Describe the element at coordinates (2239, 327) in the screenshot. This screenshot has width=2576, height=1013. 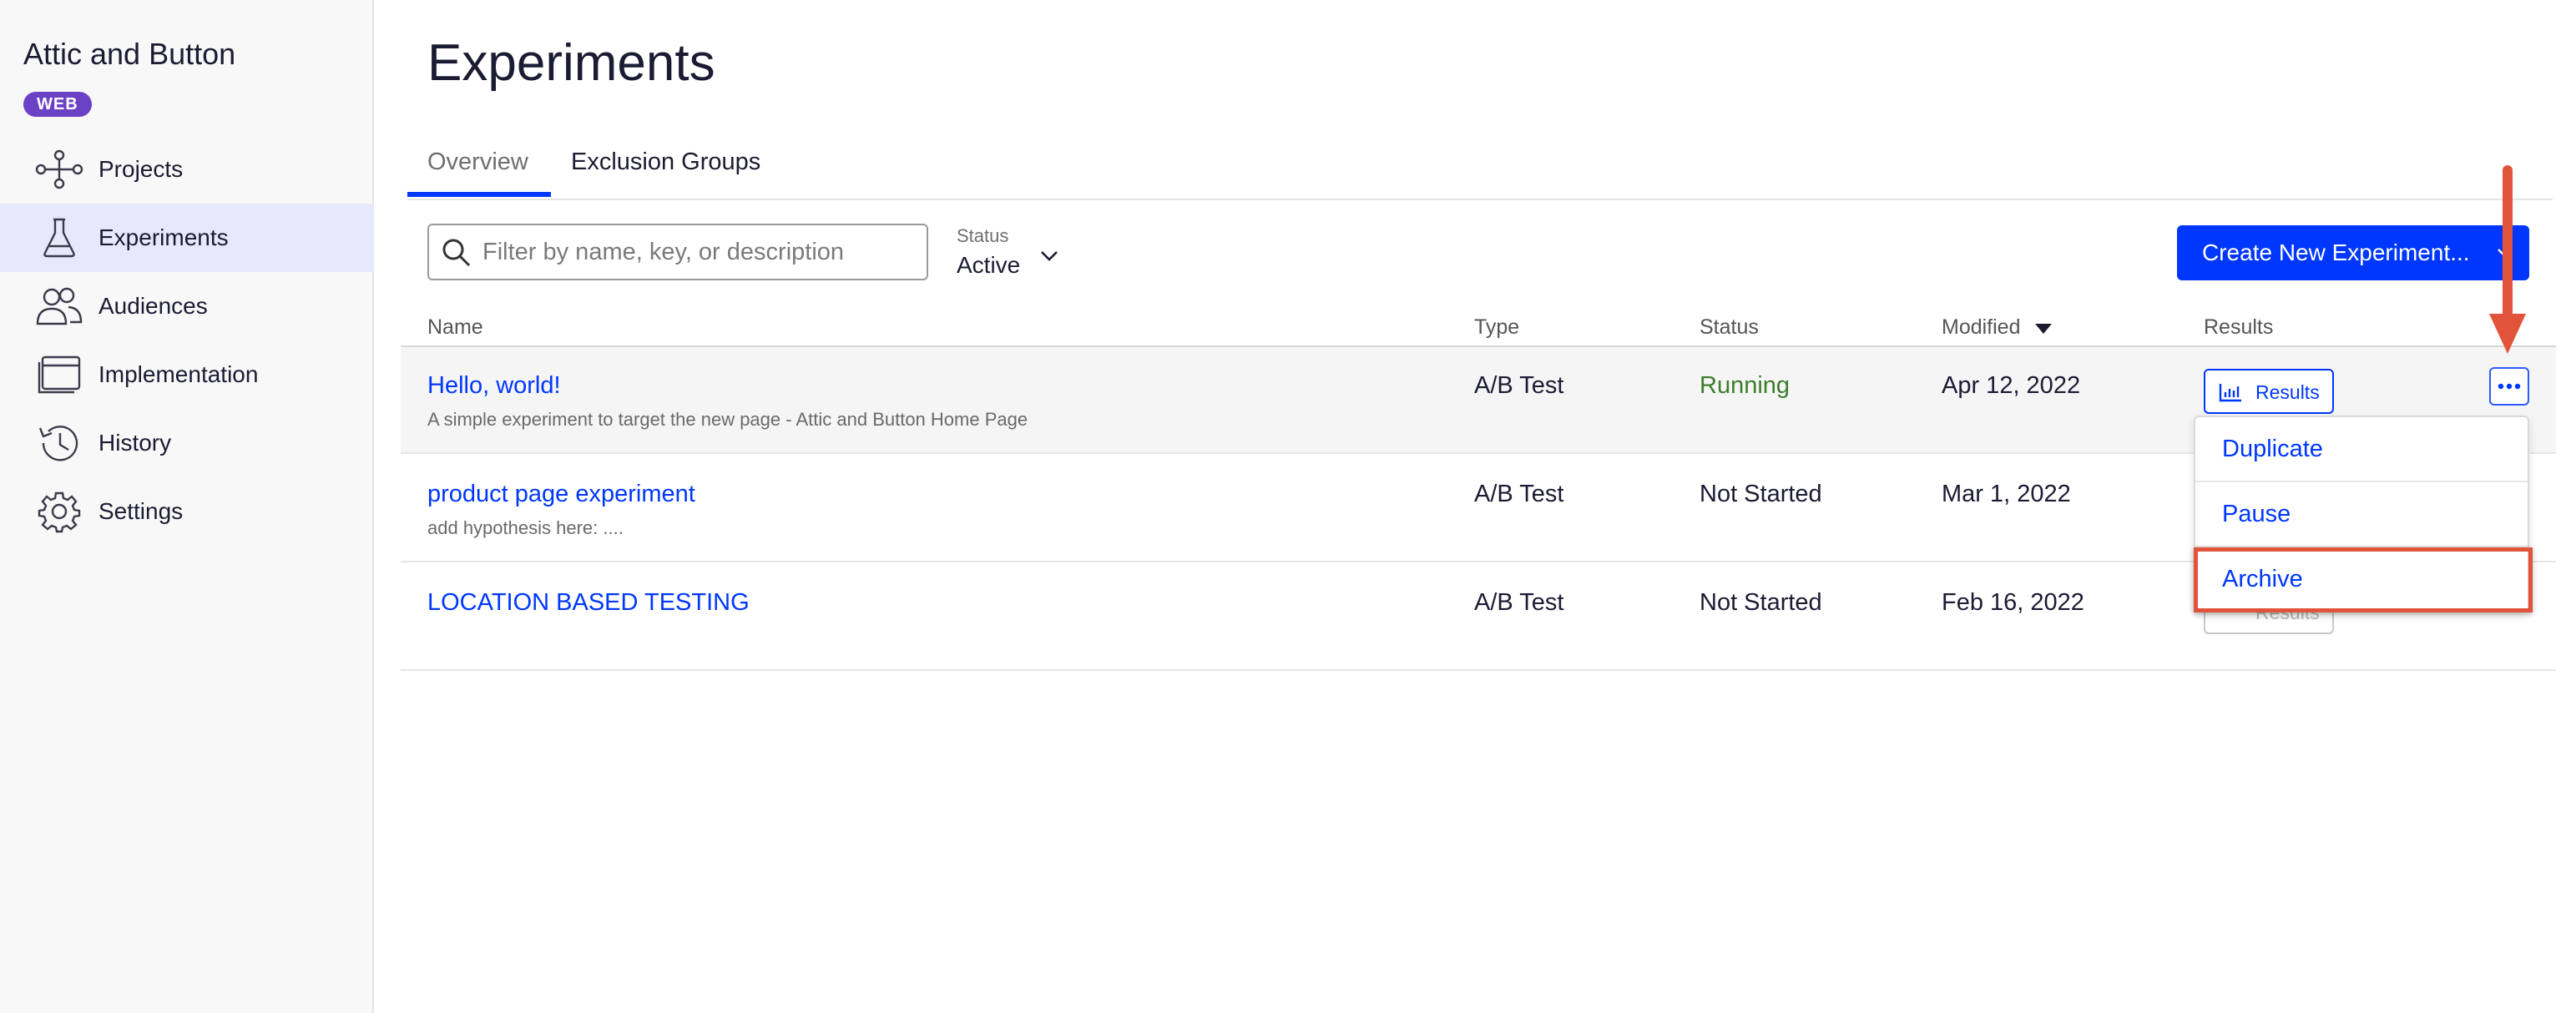
I see `column-header-results: Results` at that location.